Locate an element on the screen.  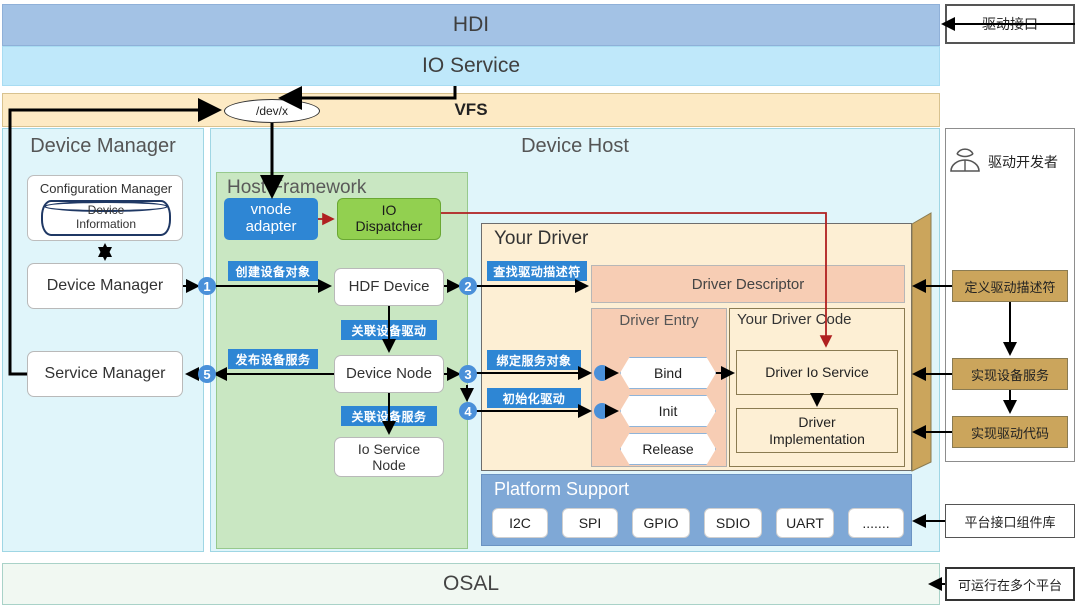
io-service-bar: IO Service is located at coordinates (471, 66).